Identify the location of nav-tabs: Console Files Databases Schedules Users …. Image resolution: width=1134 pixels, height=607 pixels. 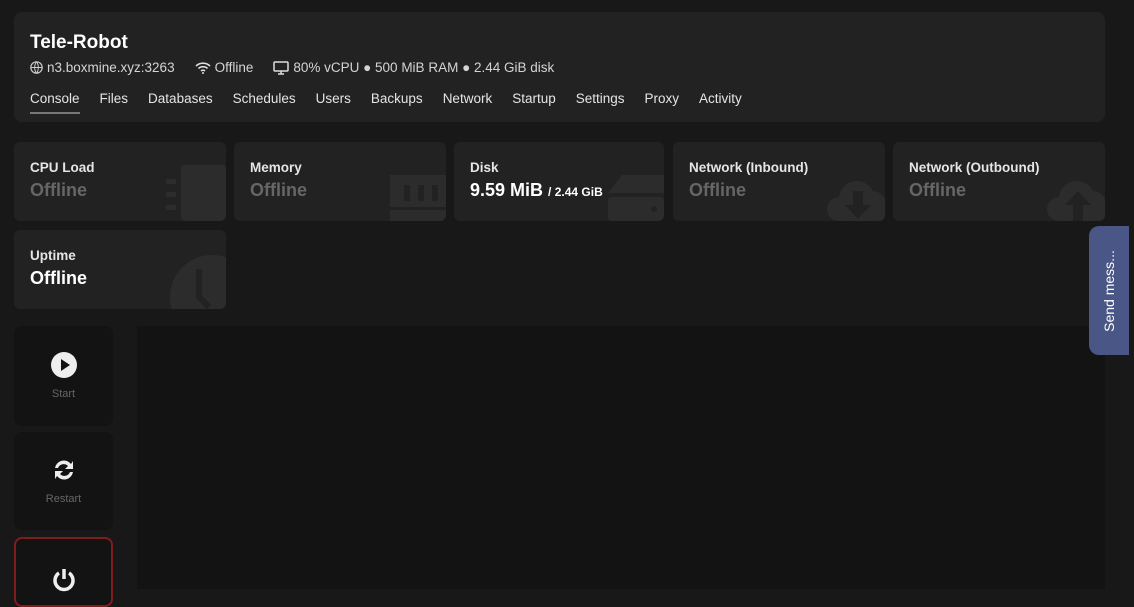
(559, 102).